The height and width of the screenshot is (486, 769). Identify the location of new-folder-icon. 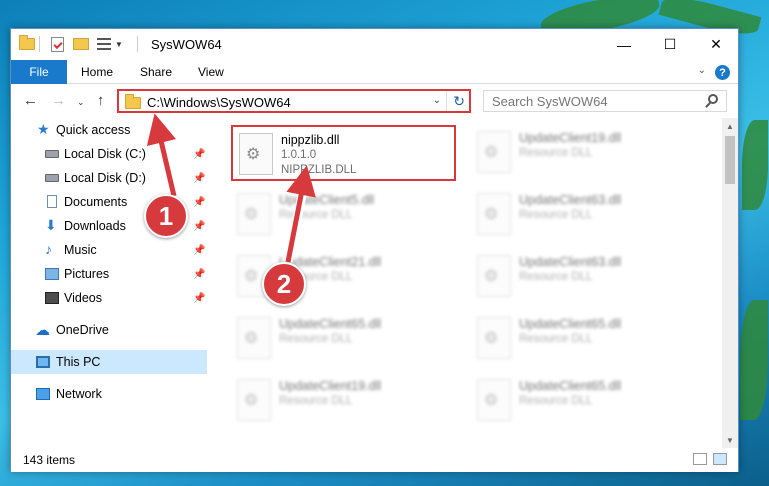
(81, 44).